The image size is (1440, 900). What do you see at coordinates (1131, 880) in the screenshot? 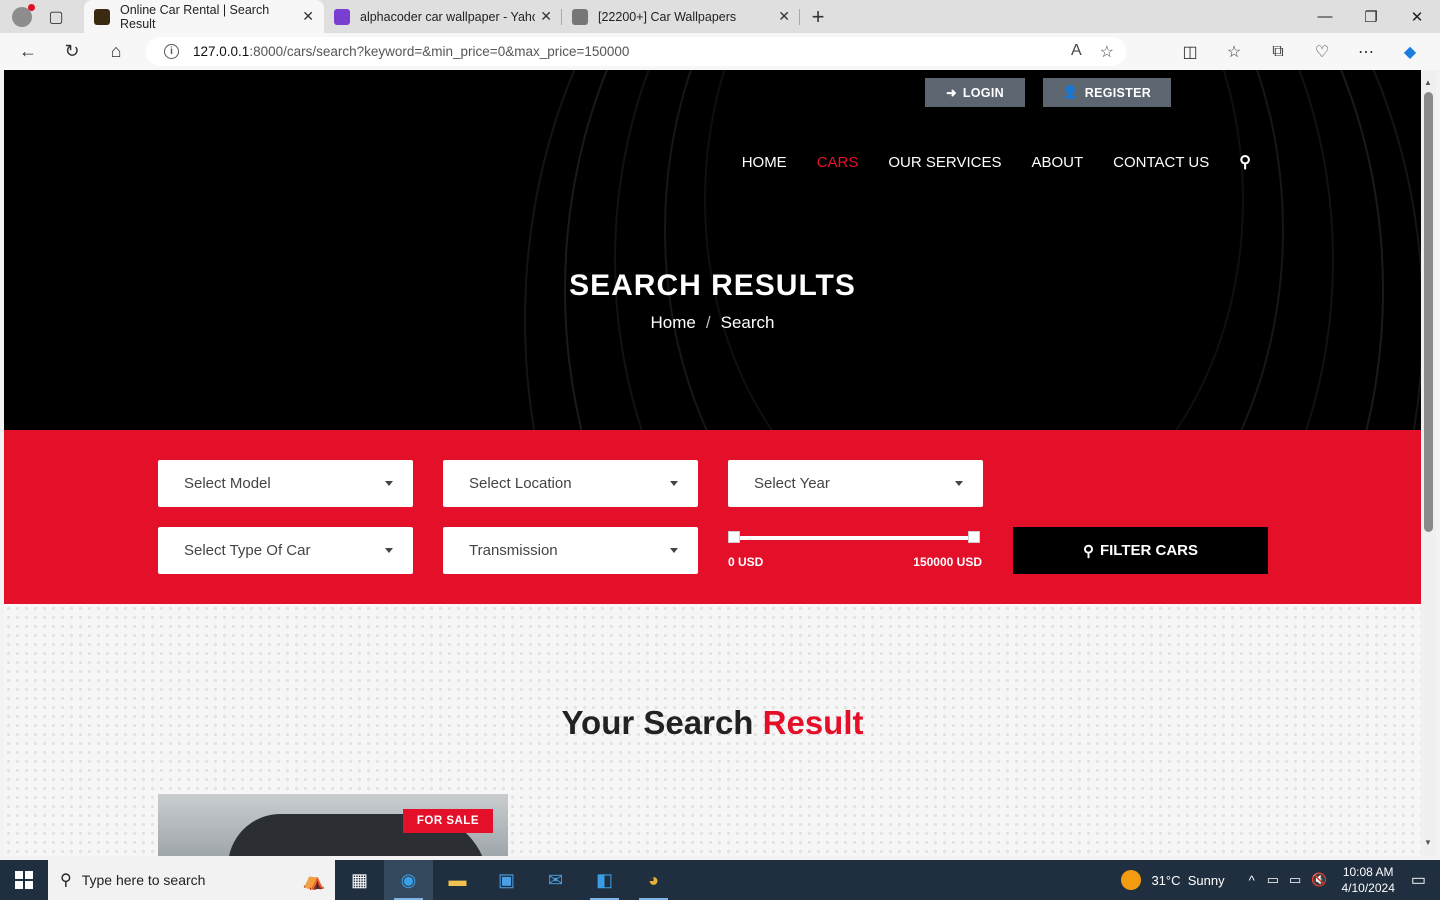
I see `weather-sun-icon` at bounding box center [1131, 880].